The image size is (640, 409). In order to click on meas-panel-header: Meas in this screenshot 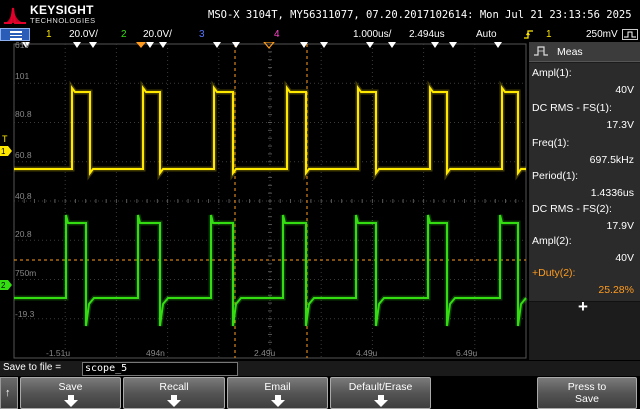, I will do `click(584, 52)`.